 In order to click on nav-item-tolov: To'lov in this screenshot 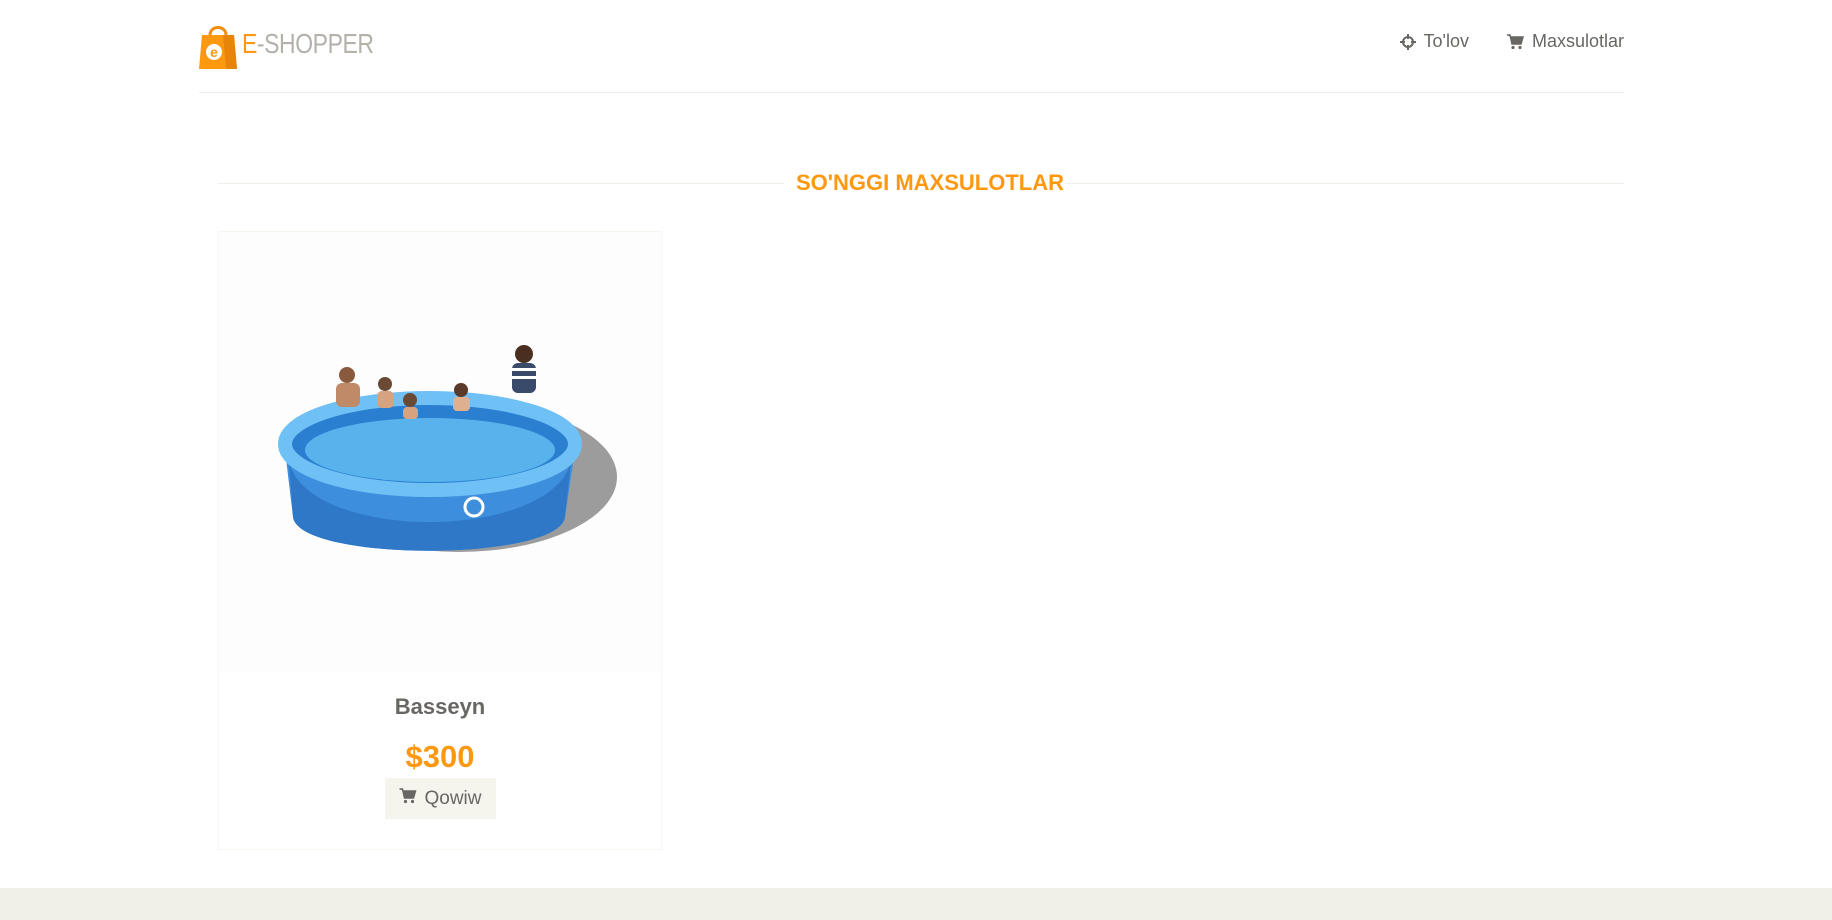, I will do `click(1434, 41)`.